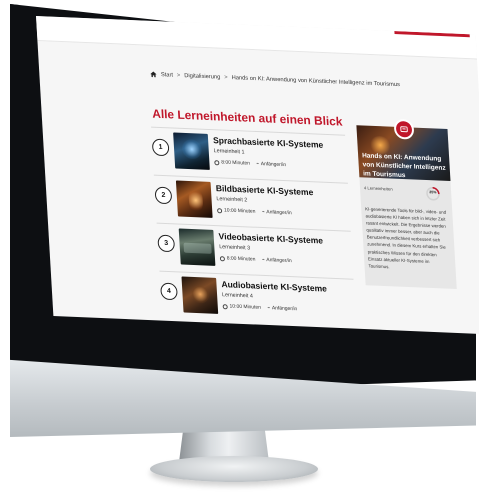 This screenshot has width=479, height=497. Describe the element at coordinates (270, 238) in the screenshot. I see `lesson-title: Videobasierte KI-Systeme` at that location.